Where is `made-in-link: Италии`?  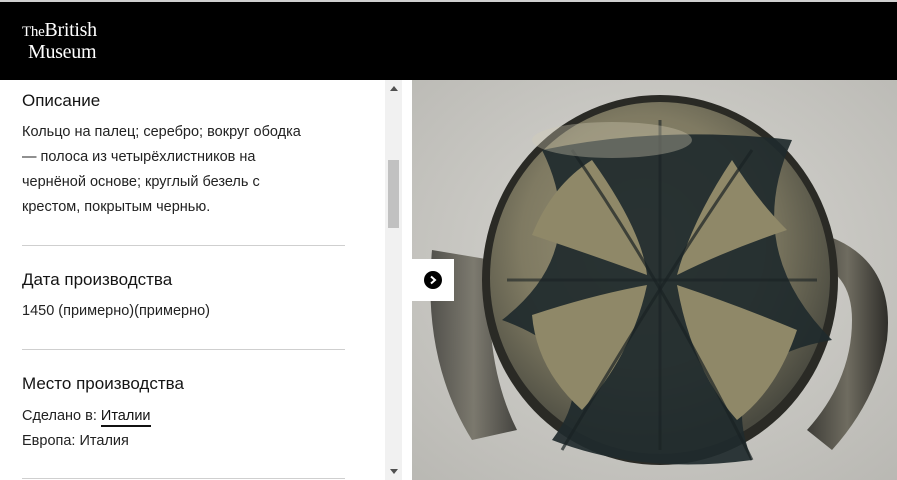 made-in-link: Италии is located at coordinates (125, 417).